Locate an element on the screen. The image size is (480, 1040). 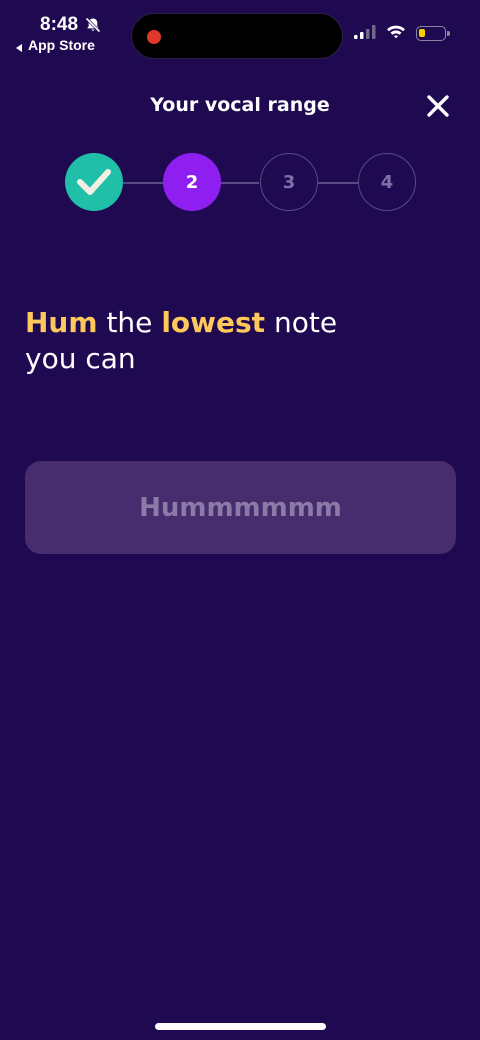
bell-muted-icon is located at coordinates (93, 25).